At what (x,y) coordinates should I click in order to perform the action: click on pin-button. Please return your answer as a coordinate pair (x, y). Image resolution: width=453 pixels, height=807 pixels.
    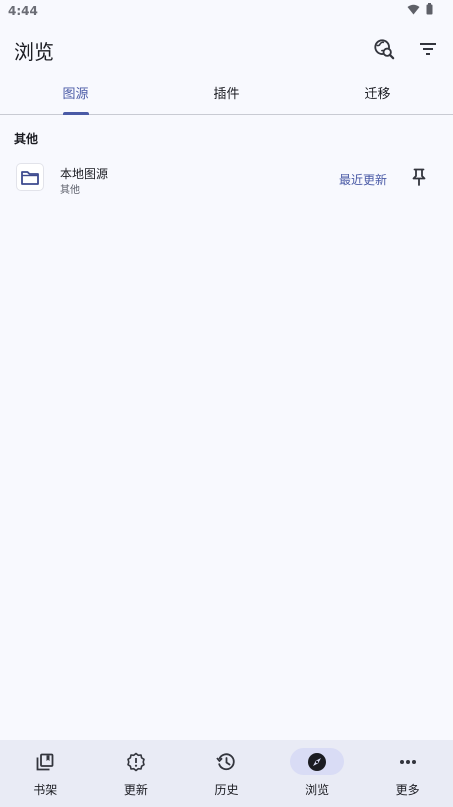
    Looking at the image, I should click on (419, 177).